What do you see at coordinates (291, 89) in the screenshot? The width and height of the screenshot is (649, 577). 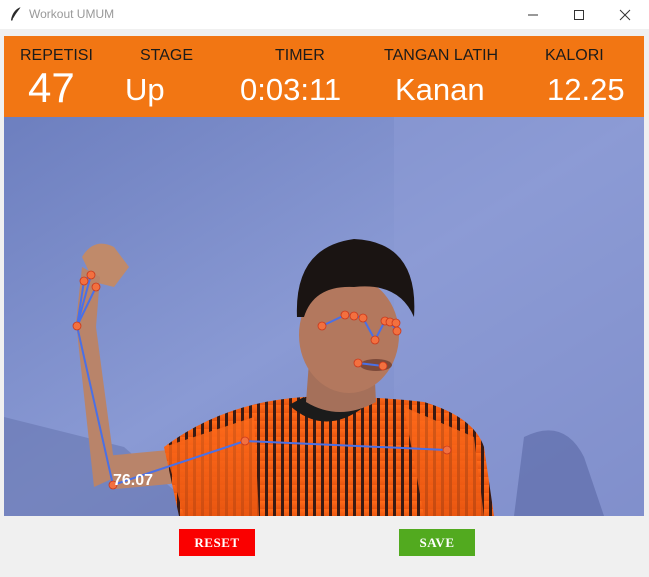 I see `timer-value: 0:03:11` at bounding box center [291, 89].